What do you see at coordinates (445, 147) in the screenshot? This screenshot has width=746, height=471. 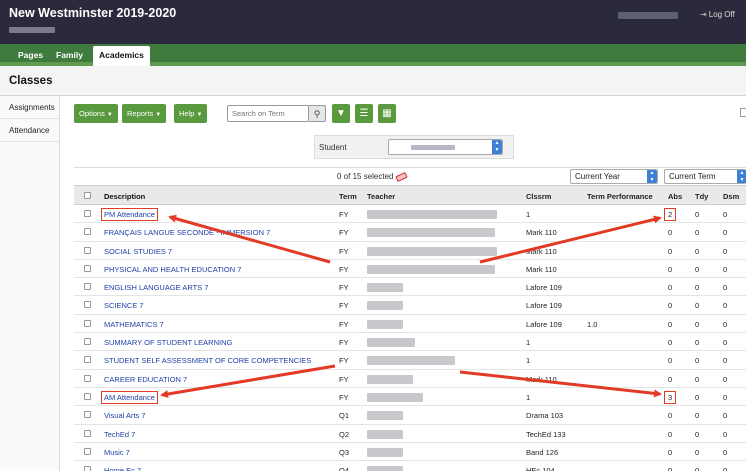 I see `student-select: ▲ ▼` at bounding box center [445, 147].